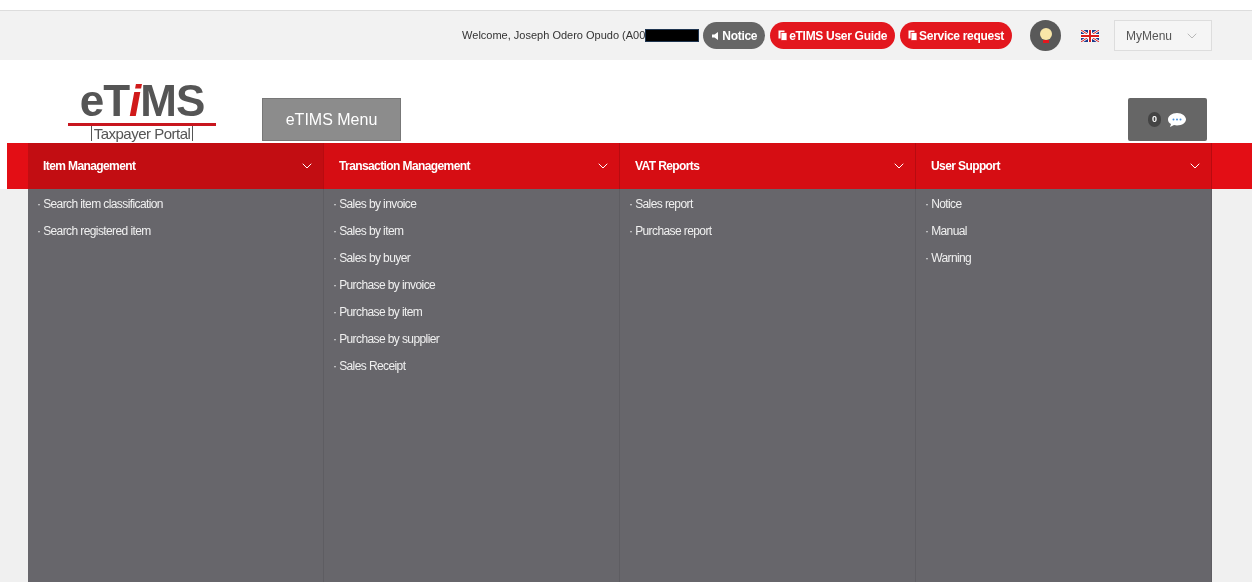  I want to click on logo-subtitle: Taxpayer Portal, so click(142, 133).